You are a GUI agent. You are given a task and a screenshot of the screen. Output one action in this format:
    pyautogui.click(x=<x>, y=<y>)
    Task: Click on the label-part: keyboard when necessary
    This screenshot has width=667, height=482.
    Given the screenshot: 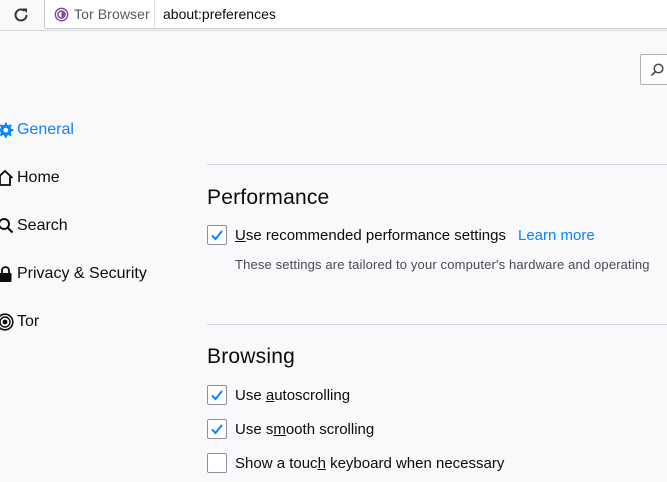 What is the action you would take?
    pyautogui.click(x=415, y=463)
    